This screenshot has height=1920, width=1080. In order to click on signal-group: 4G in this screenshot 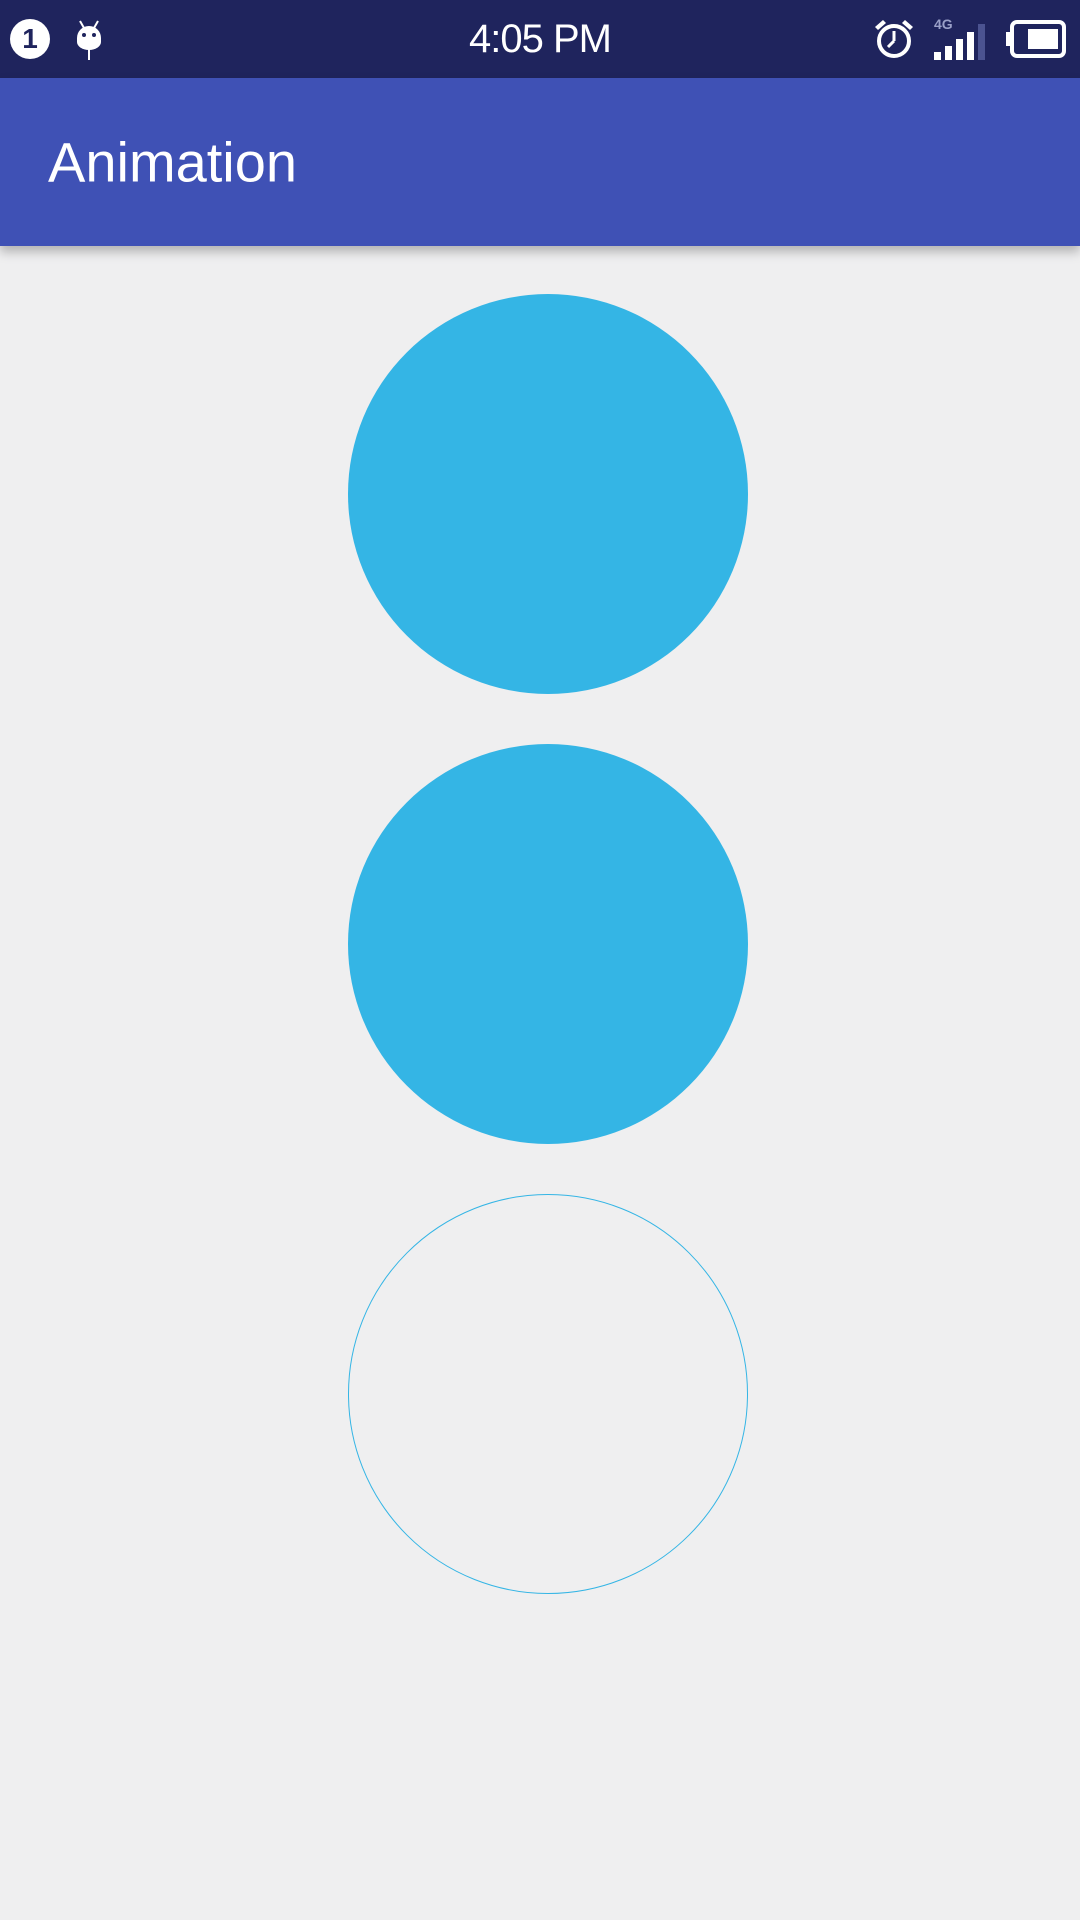, I will do `click(962, 39)`.